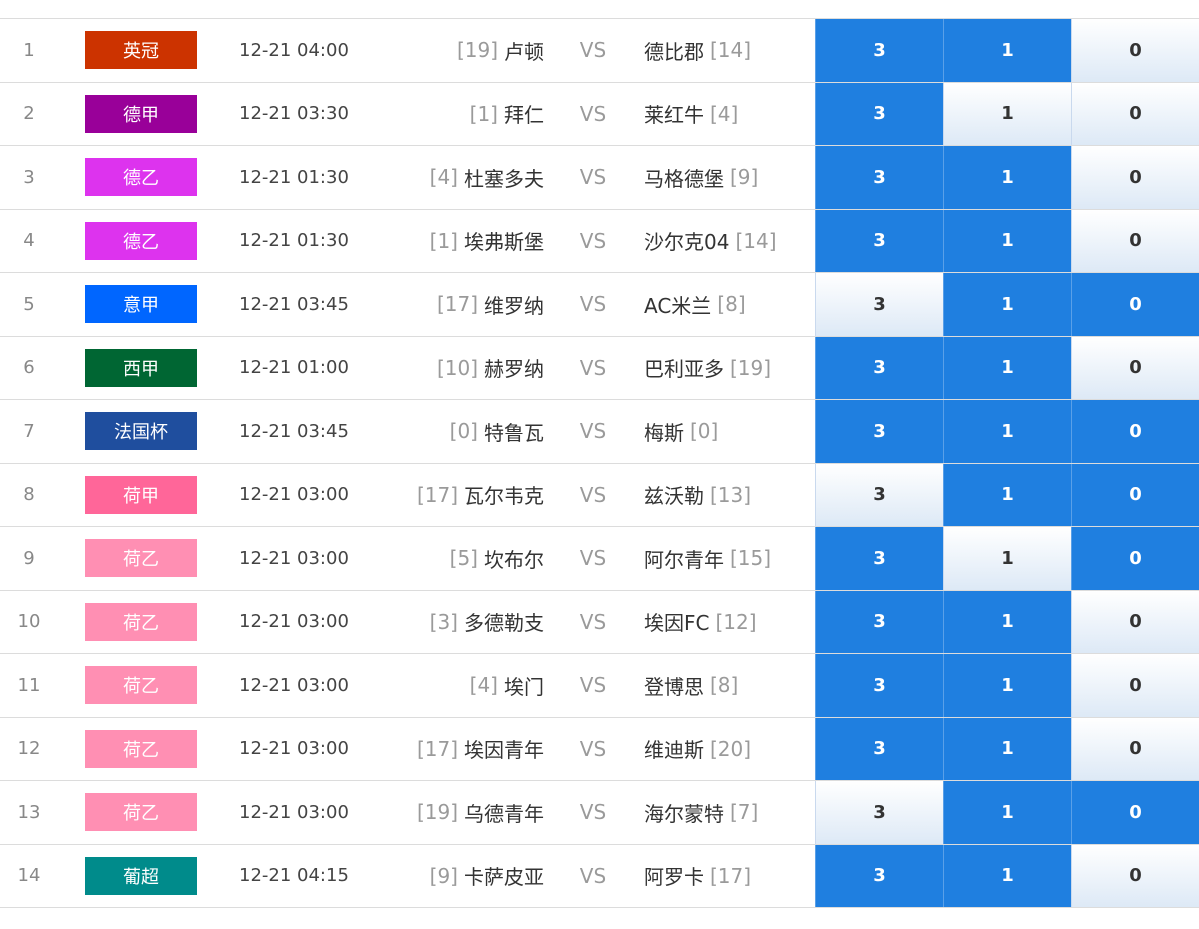  What do you see at coordinates (141, 304) in the screenshot?
I see `league-badge: 意甲` at bounding box center [141, 304].